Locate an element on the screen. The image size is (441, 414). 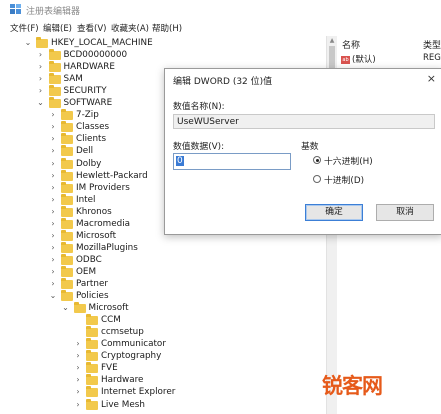
tree-item-label: HKEY_LOCAL_MACHINE is located at coordinates (102, 43).